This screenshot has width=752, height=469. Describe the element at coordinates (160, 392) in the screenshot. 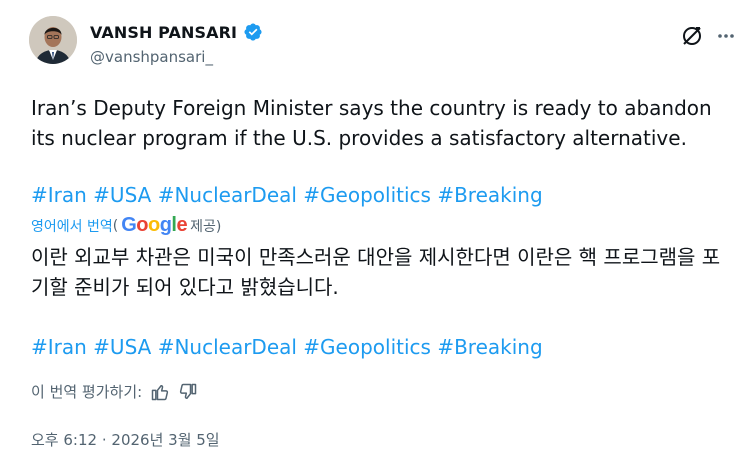

I see `thumbs-up-icon` at that location.